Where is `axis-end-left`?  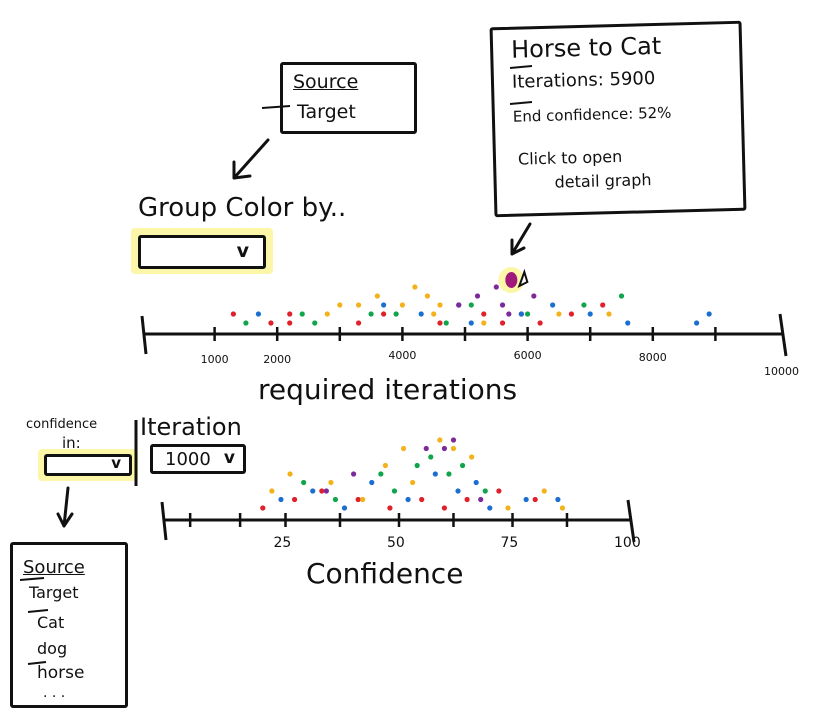 axis-end-left is located at coordinates (164, 521).